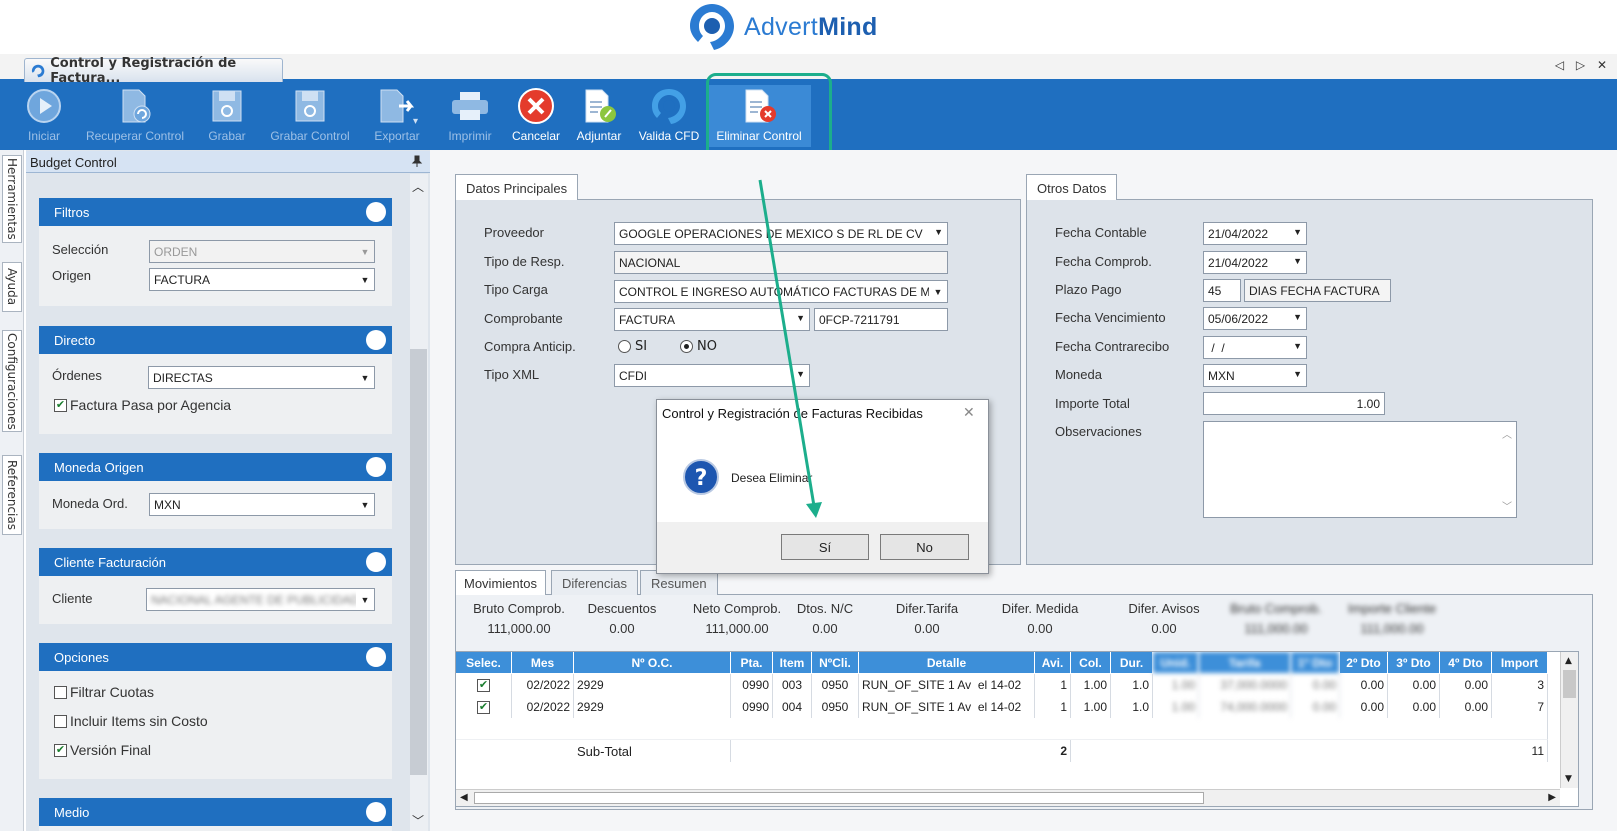  What do you see at coordinates (632, 346) in the screenshot?
I see `compra-si-radio: SI` at bounding box center [632, 346].